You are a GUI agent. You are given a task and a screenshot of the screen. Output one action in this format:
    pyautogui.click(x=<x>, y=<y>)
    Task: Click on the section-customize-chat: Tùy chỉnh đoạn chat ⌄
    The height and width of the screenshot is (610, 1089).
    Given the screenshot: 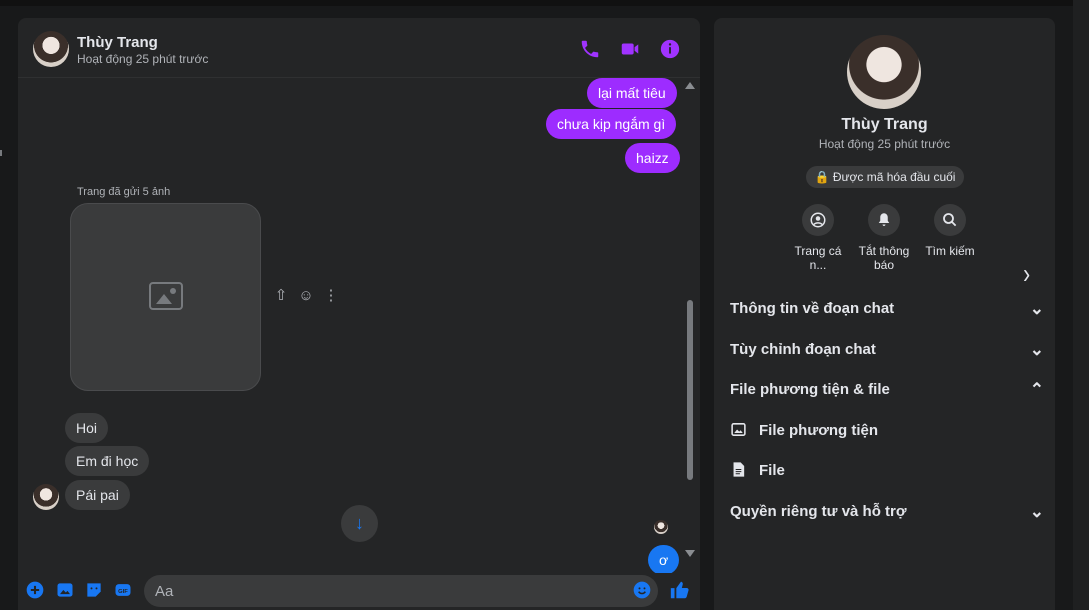 What is the action you would take?
    pyautogui.click(x=887, y=349)
    